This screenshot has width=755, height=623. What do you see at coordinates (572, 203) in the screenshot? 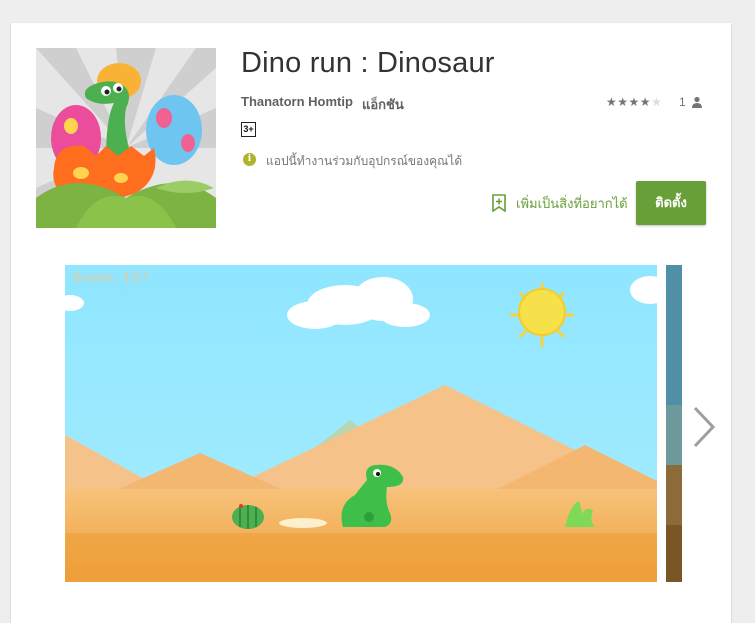
I see `wishlist-label: เพิ่มเป็นสิ่งที่อยากได้` at bounding box center [572, 203].